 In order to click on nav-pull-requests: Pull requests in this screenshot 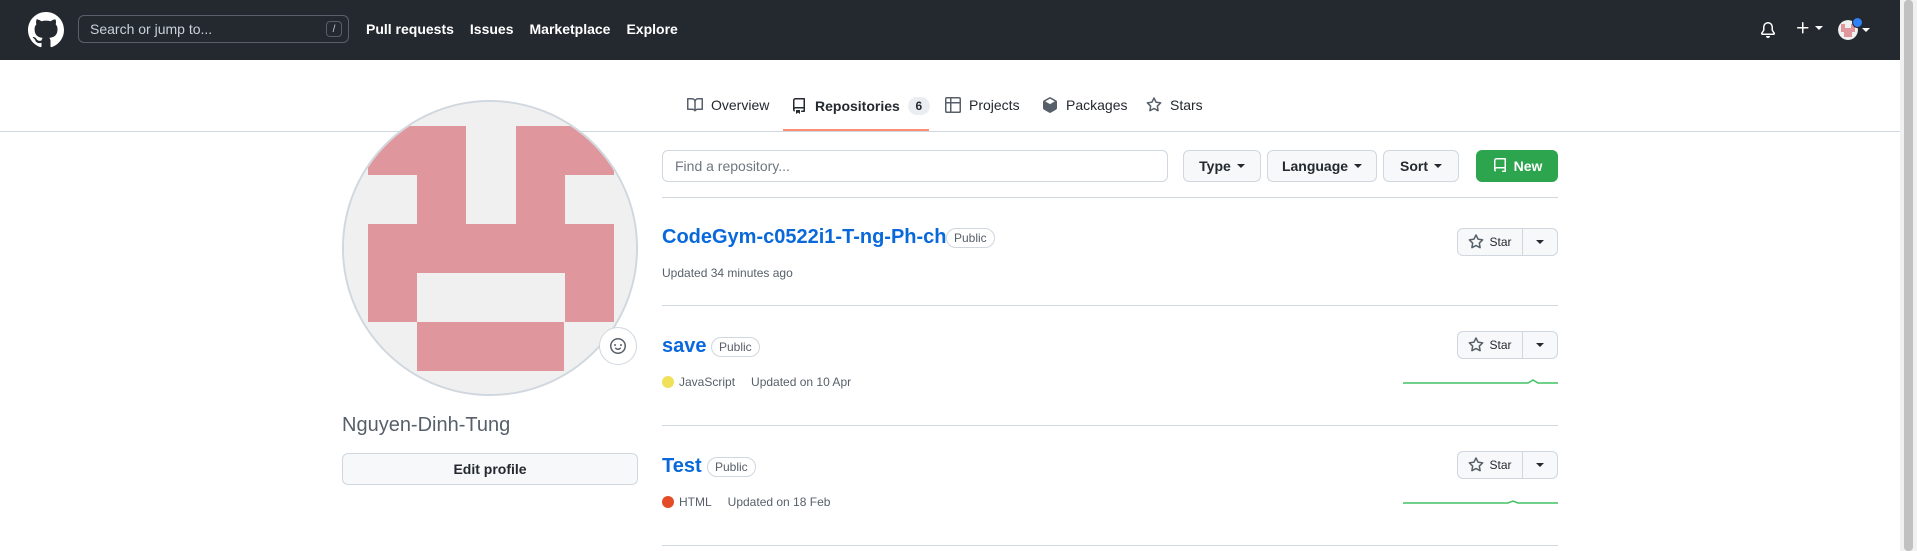, I will do `click(410, 29)`.